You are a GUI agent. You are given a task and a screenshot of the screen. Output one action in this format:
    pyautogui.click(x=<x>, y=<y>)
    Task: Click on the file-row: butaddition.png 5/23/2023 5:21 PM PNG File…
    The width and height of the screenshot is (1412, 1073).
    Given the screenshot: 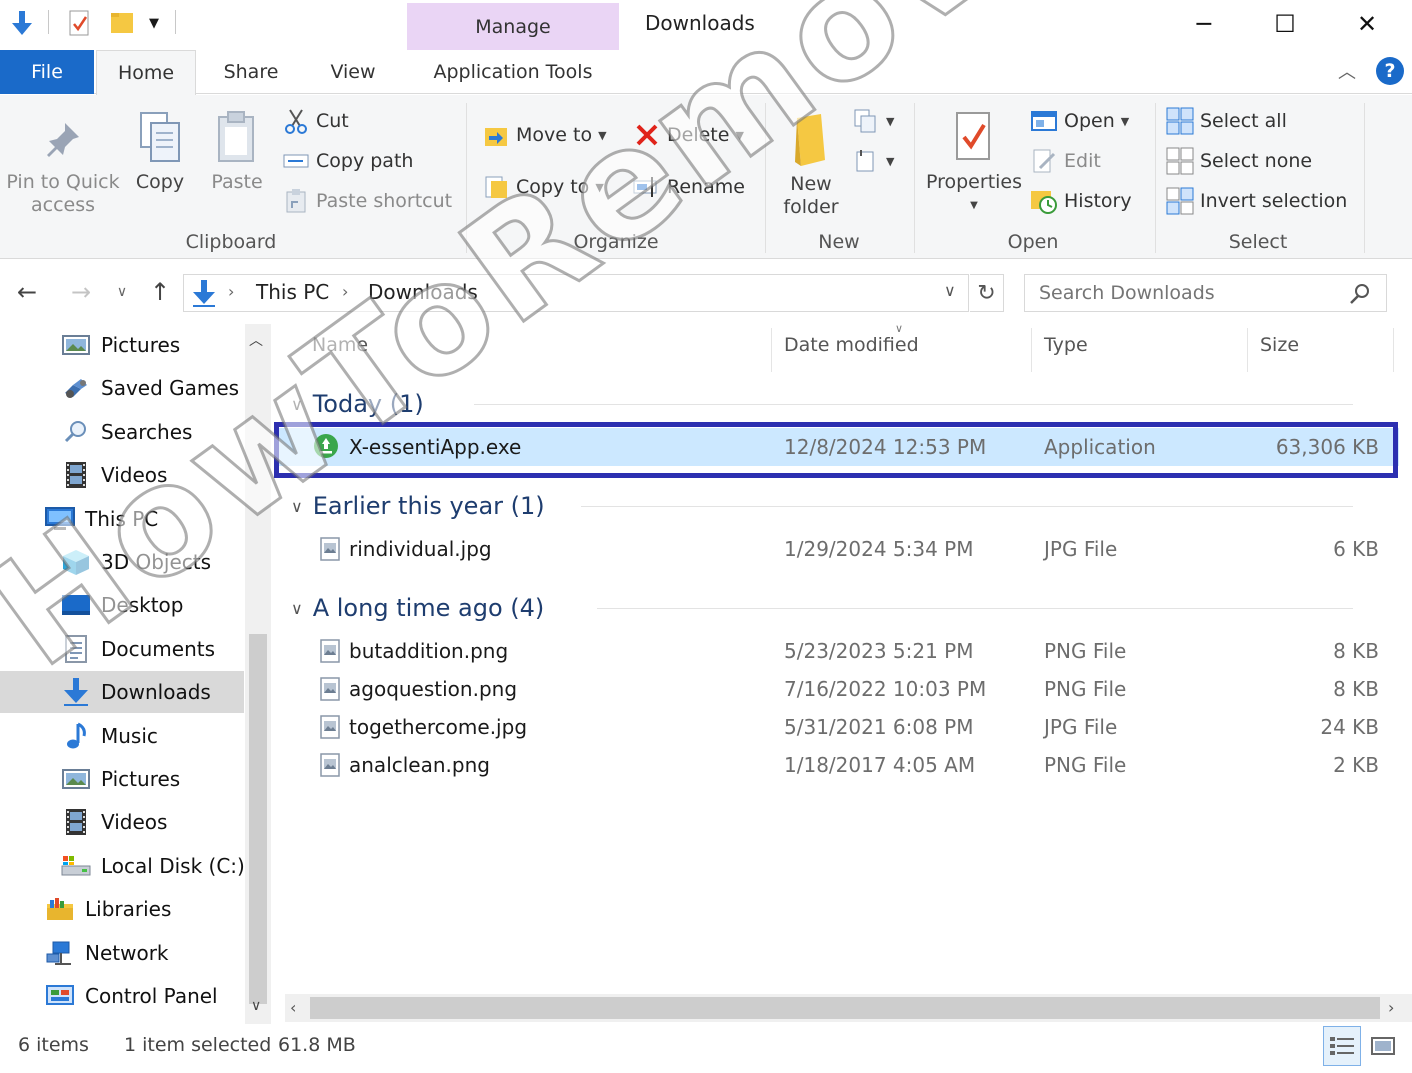 What is the action you would take?
    pyautogui.click(x=839, y=651)
    